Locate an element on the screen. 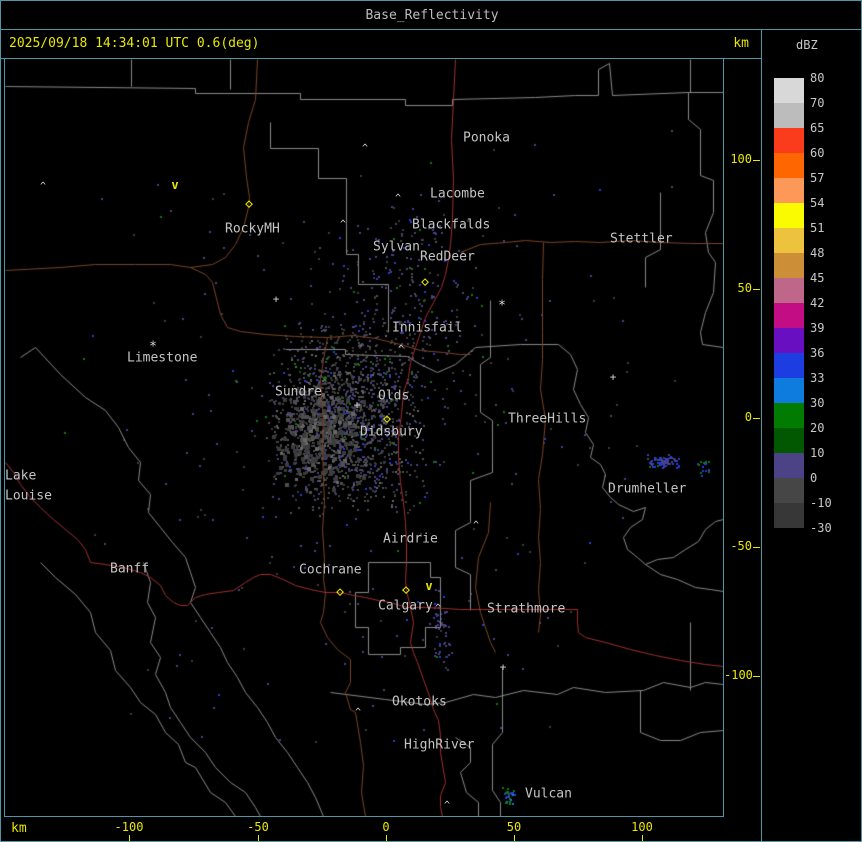 The height and width of the screenshot is (842, 862). scale-tick-label: 65 is located at coordinates (817, 128).